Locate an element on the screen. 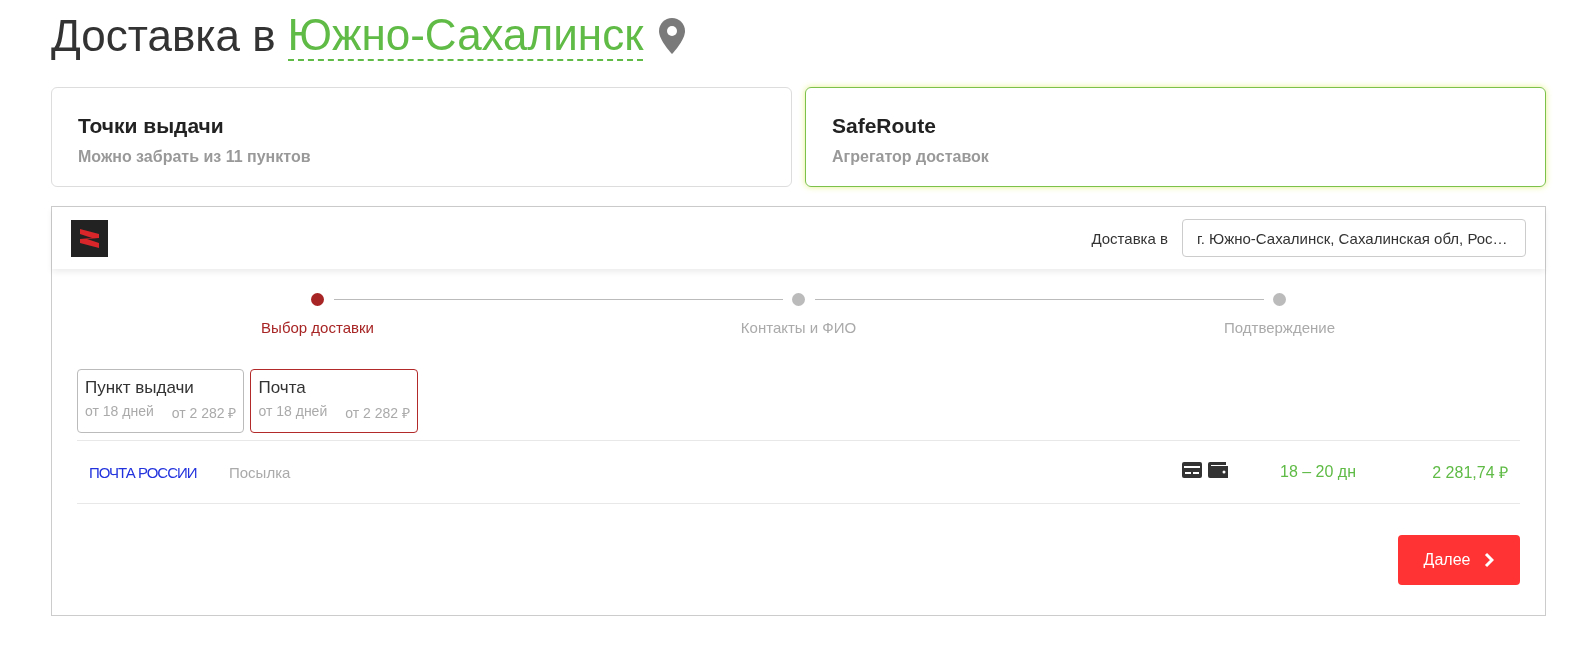 The width and height of the screenshot is (1573, 659). page-title: Доставка в is located at coordinates (163, 36).